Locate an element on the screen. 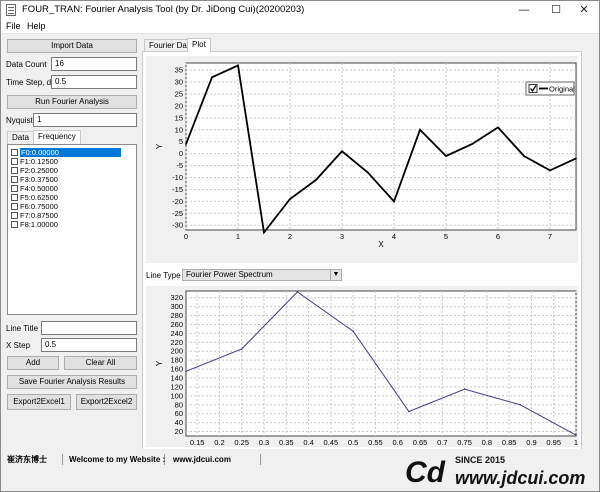 This screenshot has width=600, height=492. x-tick-label: 0.35 is located at coordinates (286, 442).